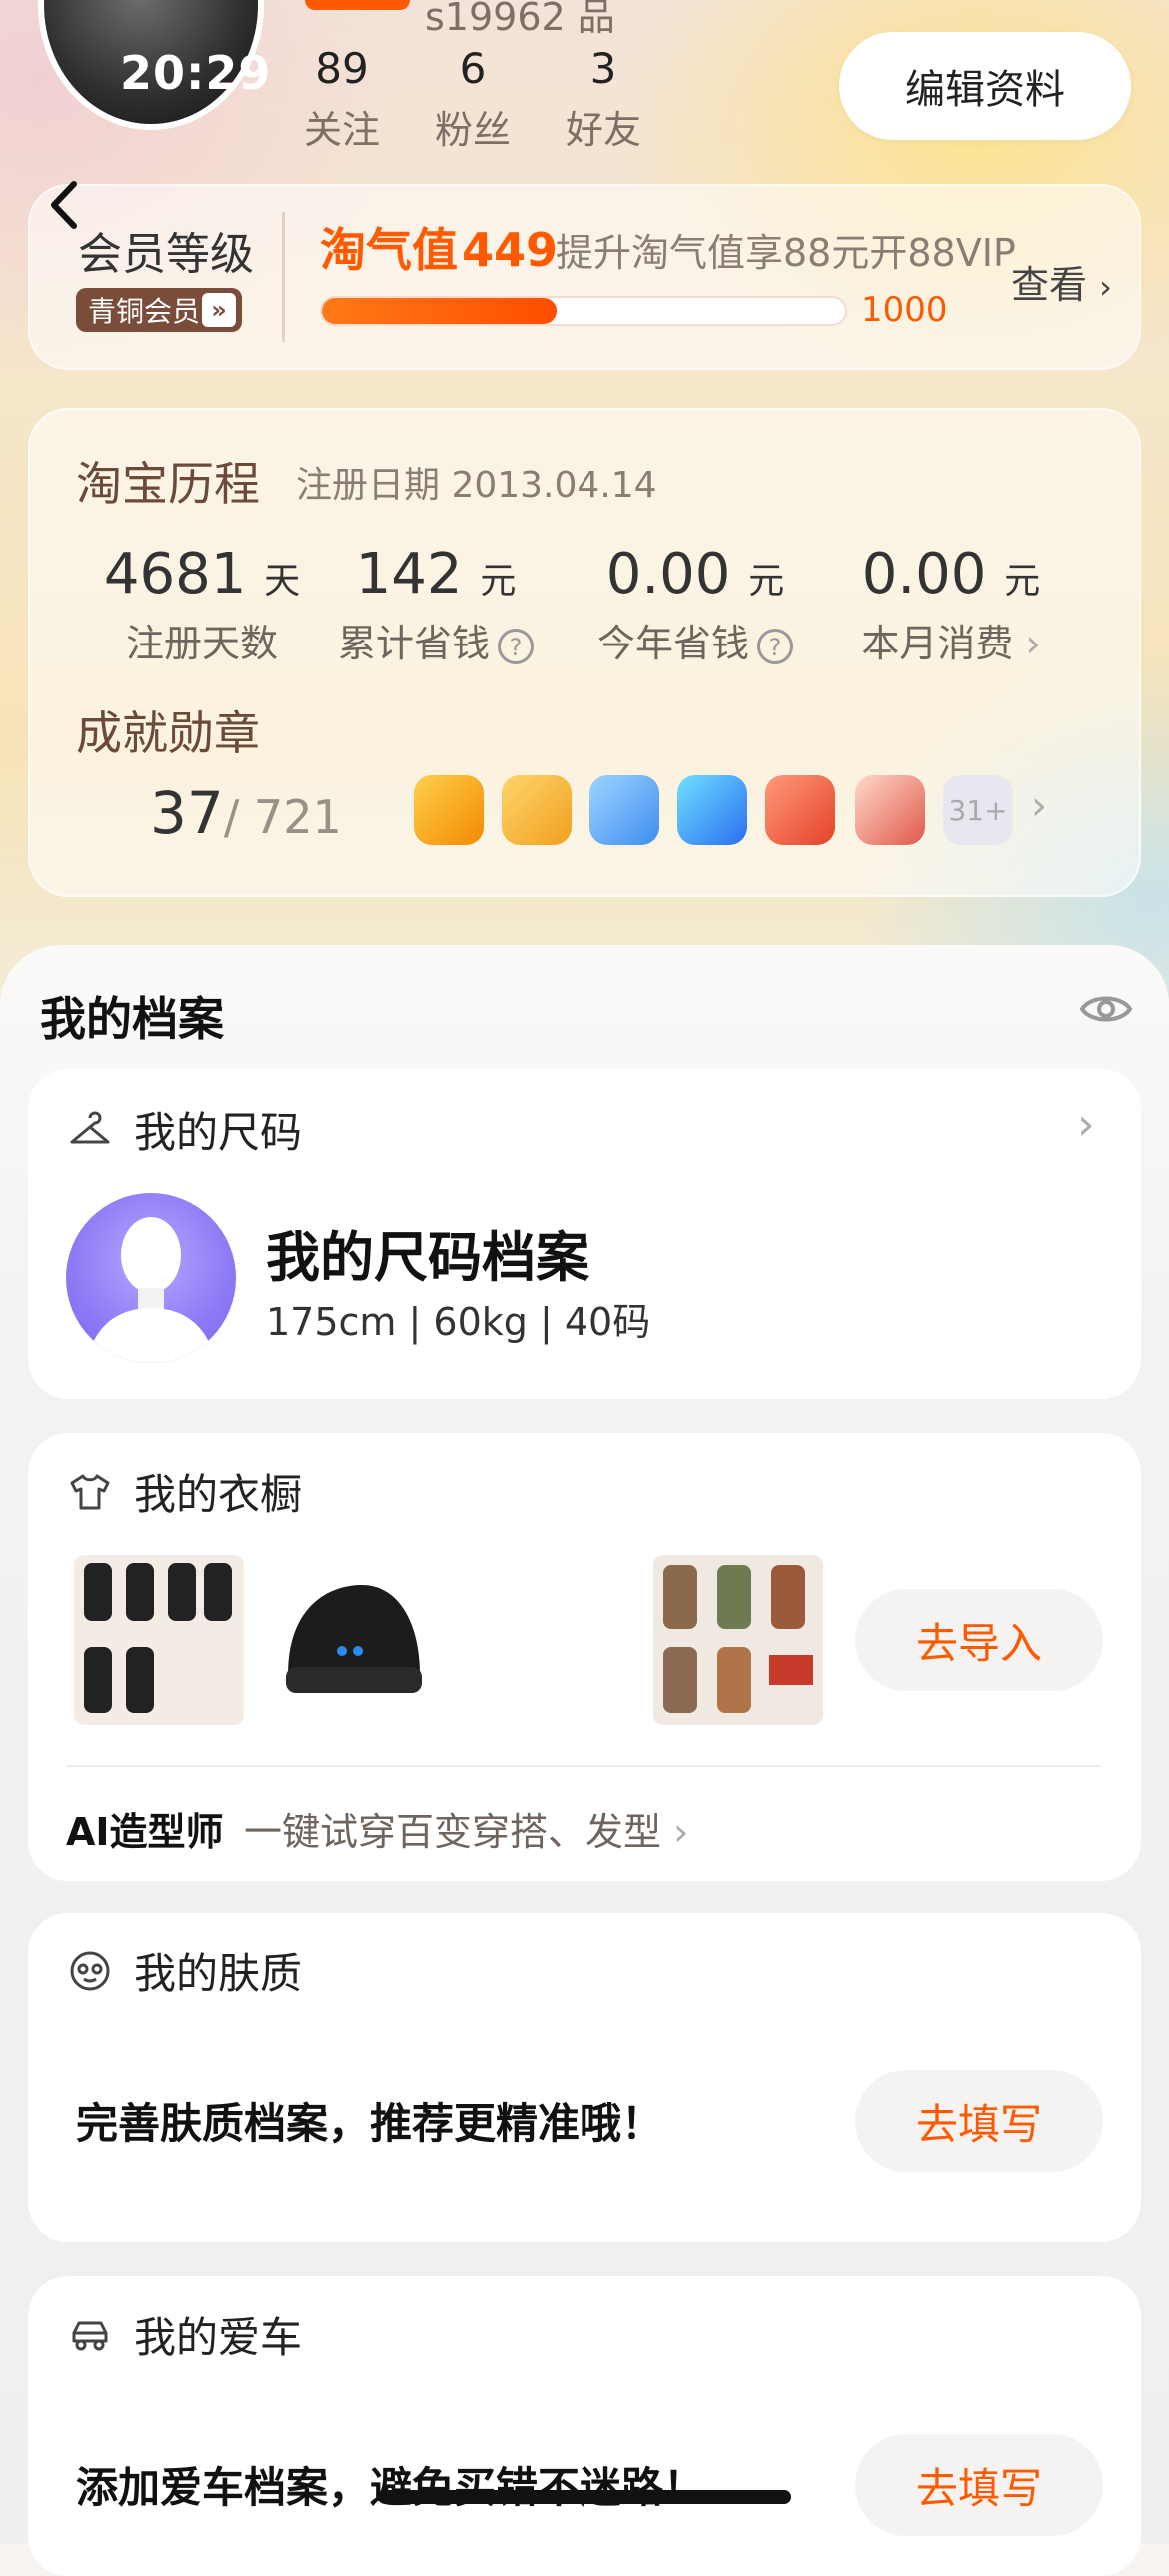 This screenshot has width=1169, height=2576. I want to click on ai-stylist-label: AI造型师, so click(145, 1828).